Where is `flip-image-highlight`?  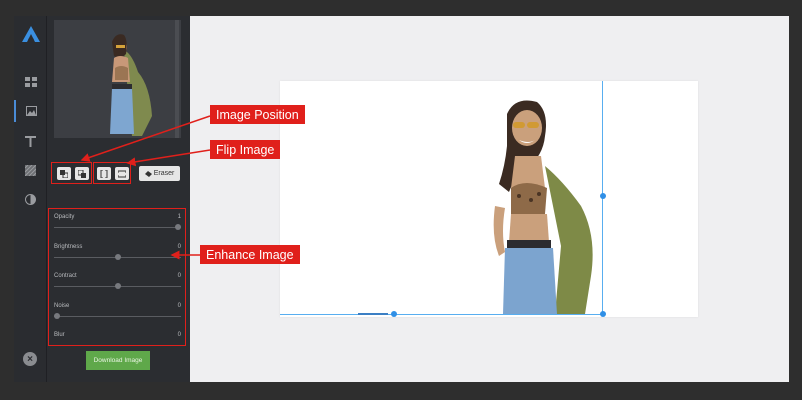 flip-image-highlight is located at coordinates (112, 173).